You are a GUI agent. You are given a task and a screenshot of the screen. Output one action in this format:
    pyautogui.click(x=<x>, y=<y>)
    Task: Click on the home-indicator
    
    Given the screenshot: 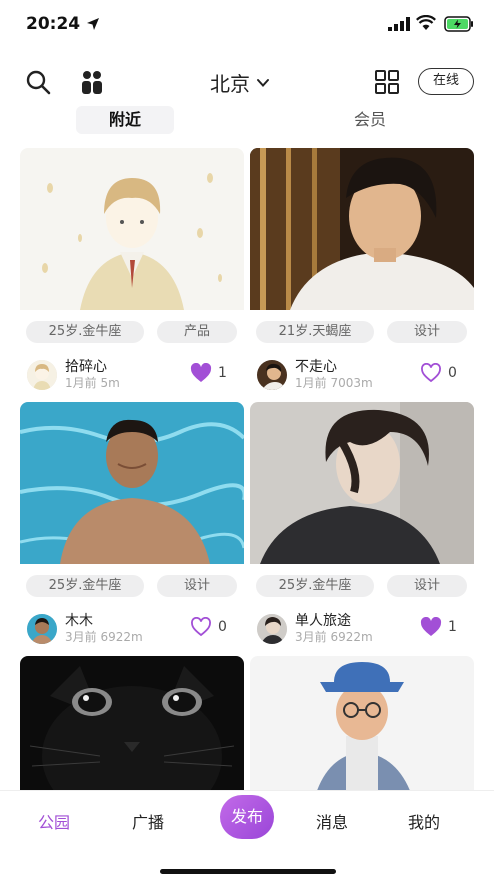 What is the action you would take?
    pyautogui.click(x=248, y=871)
    